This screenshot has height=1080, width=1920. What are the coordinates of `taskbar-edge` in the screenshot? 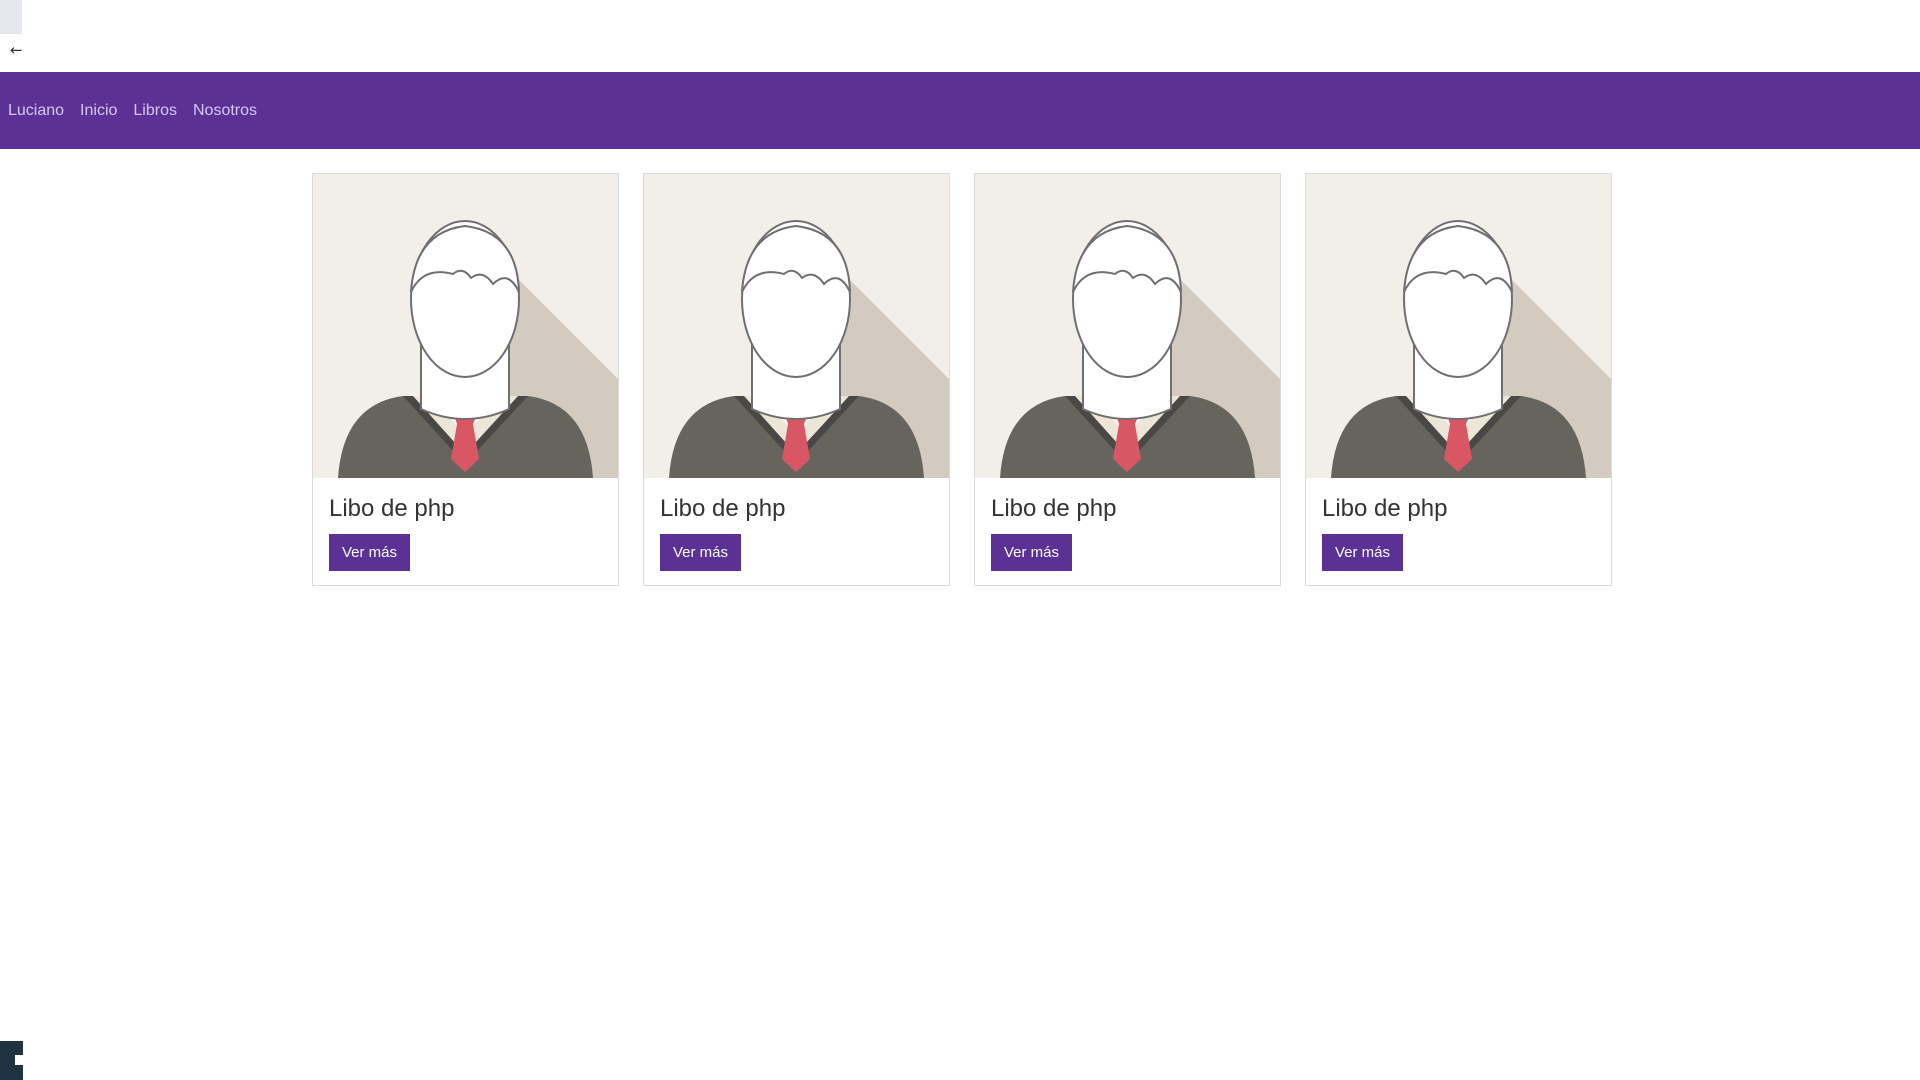 It's located at (11, 1060).